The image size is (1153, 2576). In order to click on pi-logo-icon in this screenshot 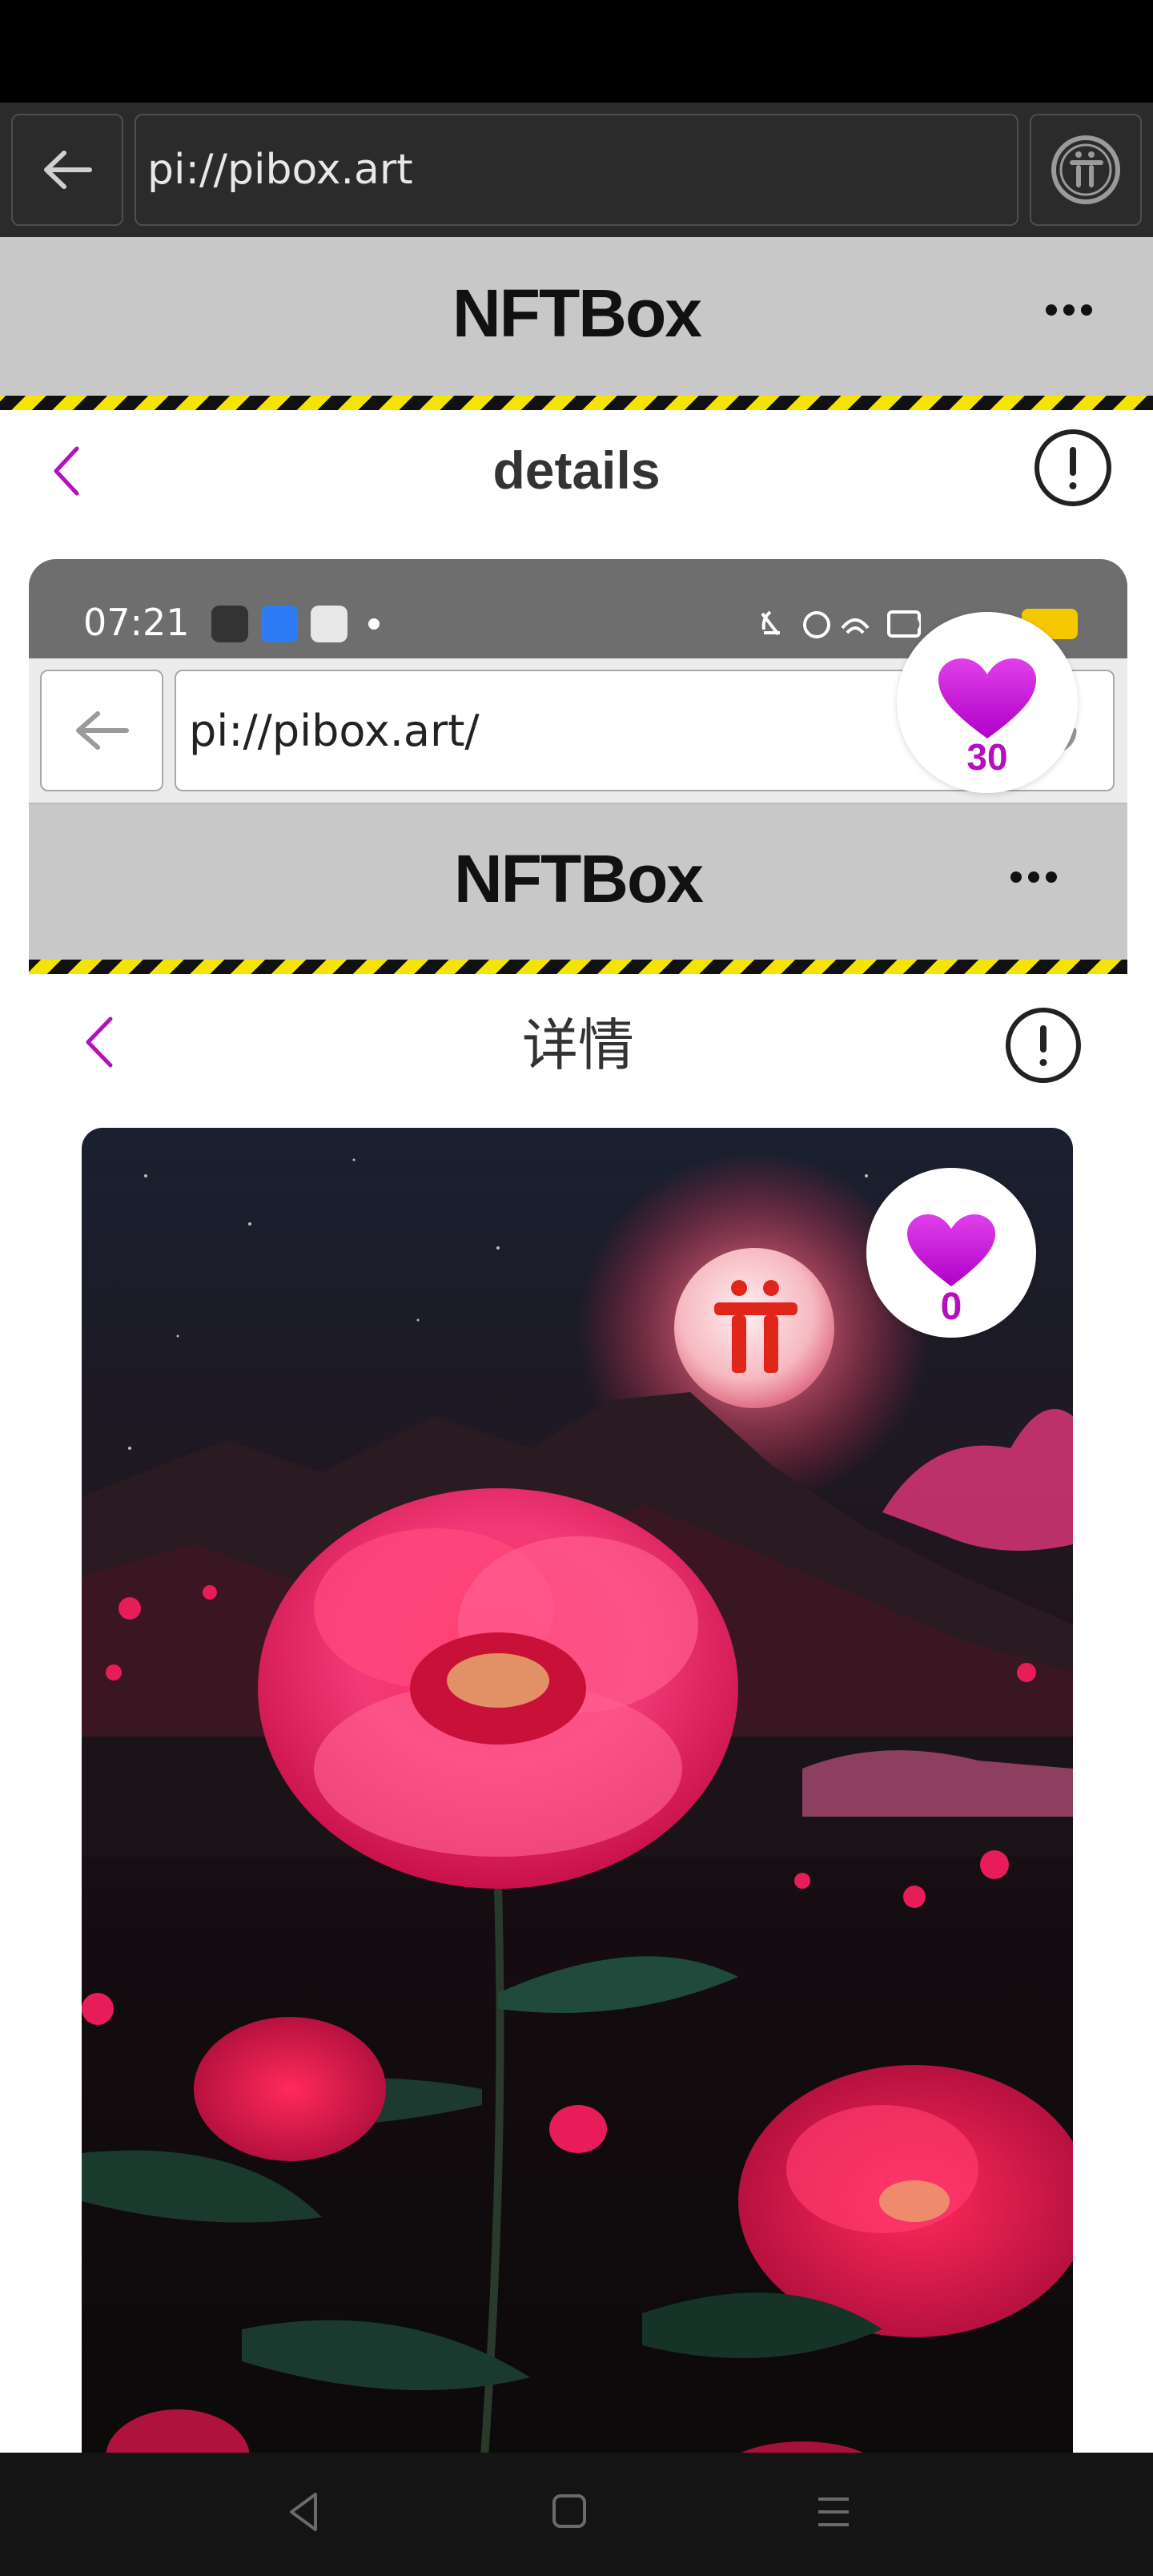, I will do `click(1085, 169)`.